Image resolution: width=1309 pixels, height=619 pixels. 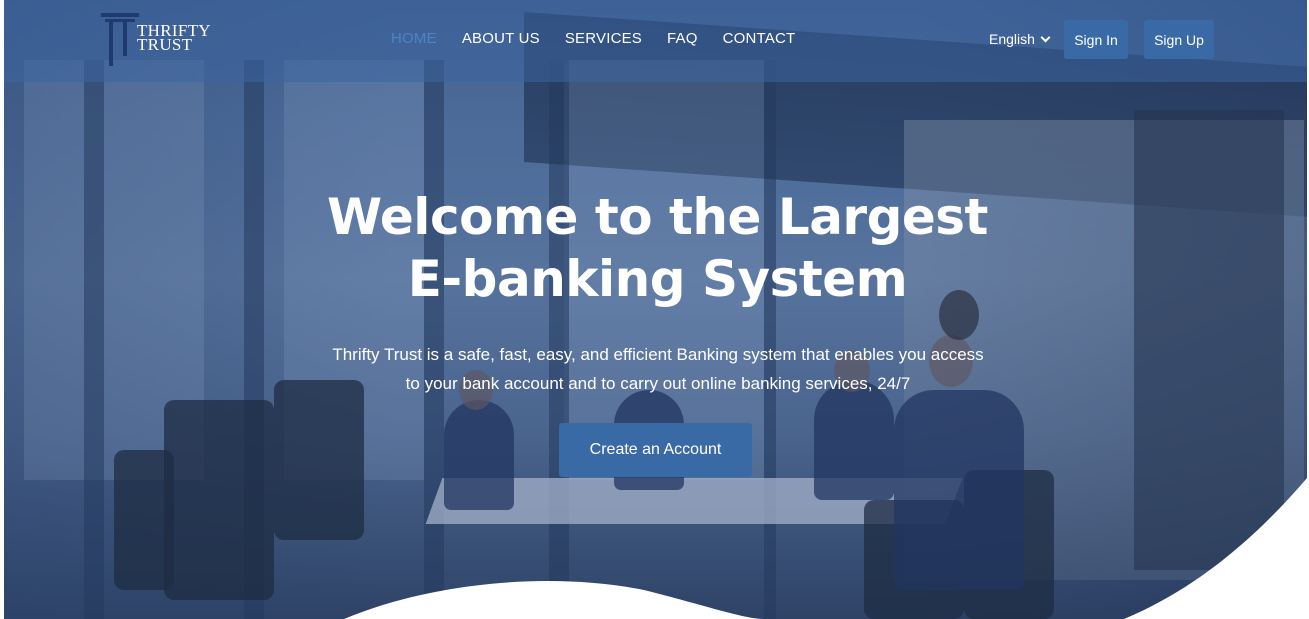 I want to click on nav-link-faq: FAQ, so click(x=682, y=38).